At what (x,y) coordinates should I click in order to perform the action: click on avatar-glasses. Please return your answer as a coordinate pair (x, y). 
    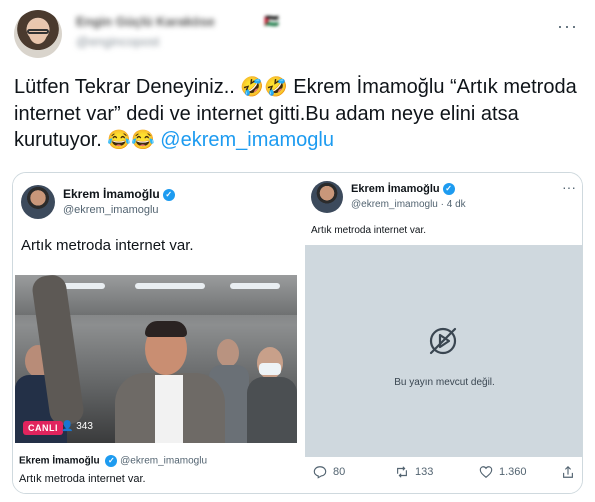
    Looking at the image, I should click on (38, 31).